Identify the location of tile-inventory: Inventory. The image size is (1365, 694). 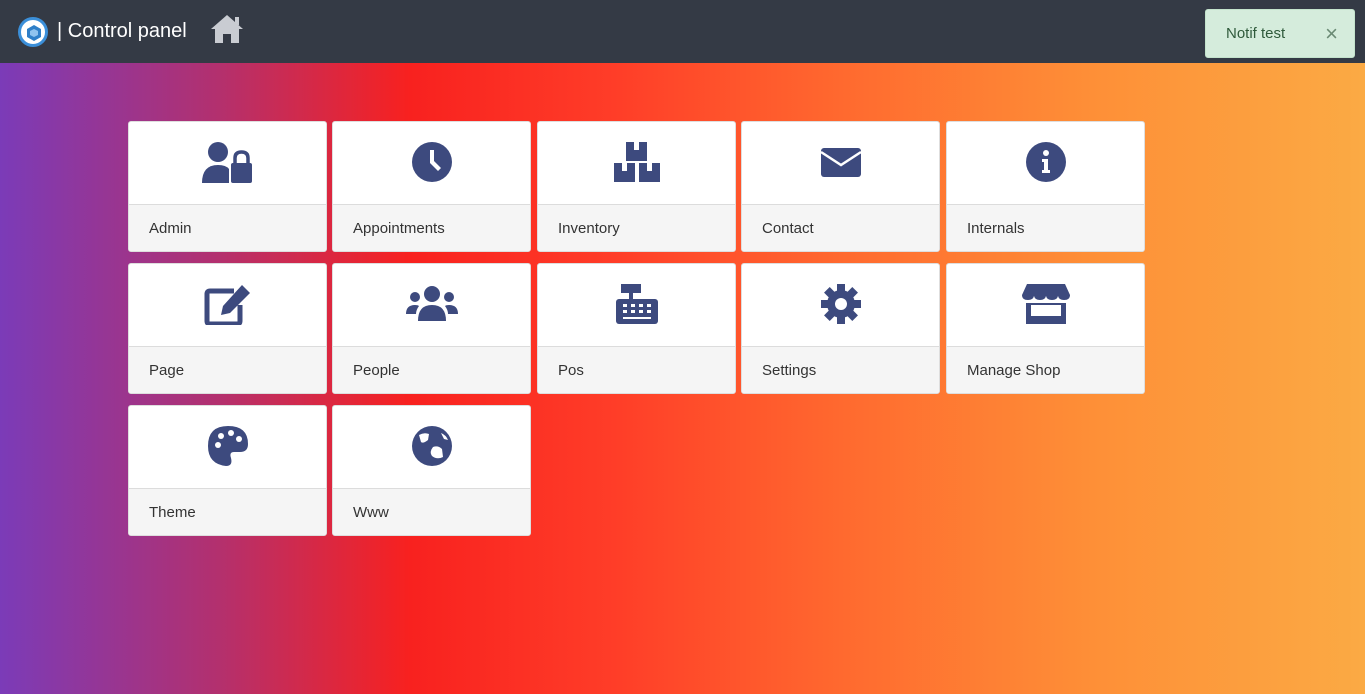
(636, 186).